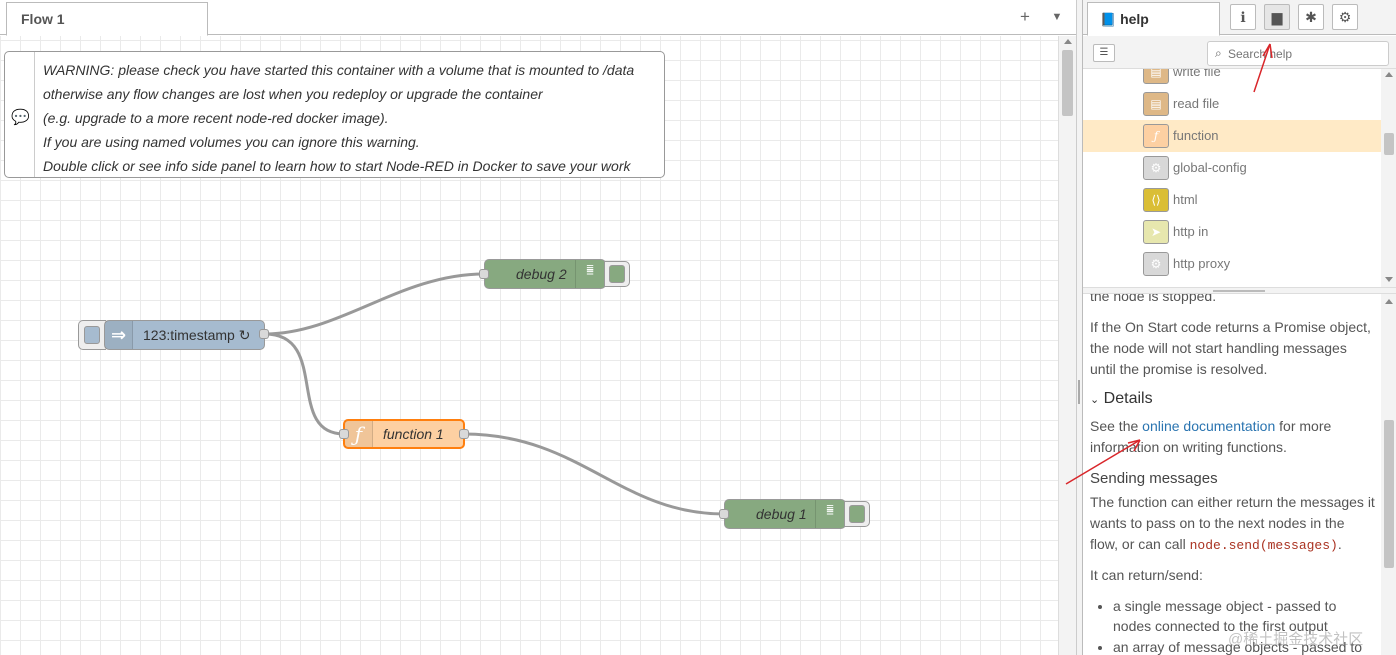  I want to click on list-item-http-in: ➤ http in, so click(1232, 232).